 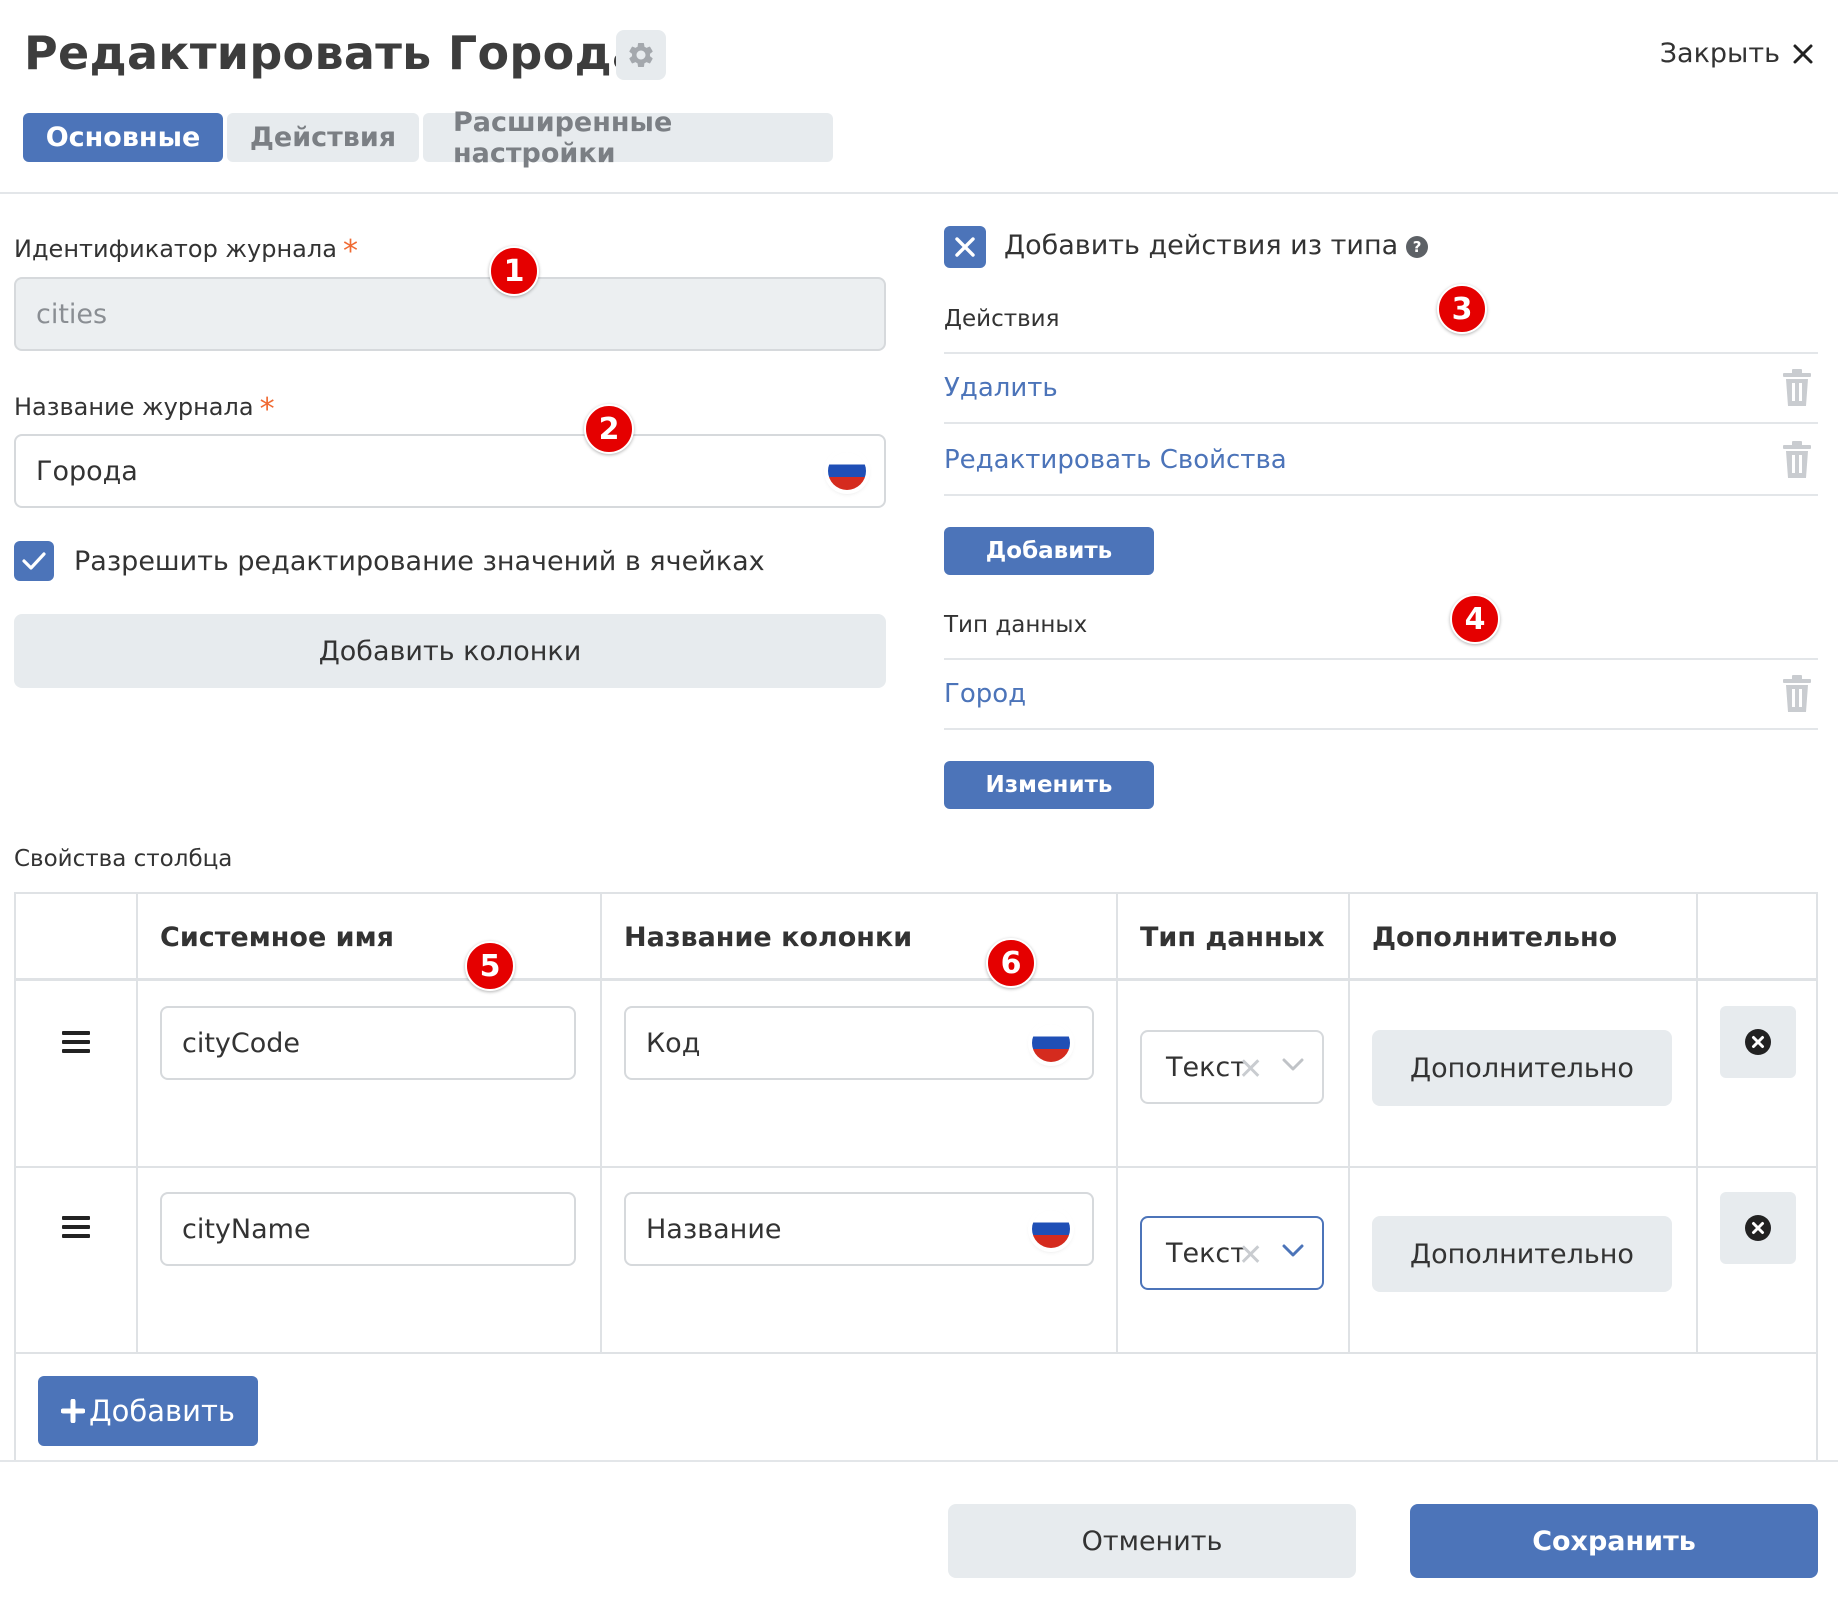 What do you see at coordinates (123, 137) in the screenshot?
I see `tab-main: Основные` at bounding box center [123, 137].